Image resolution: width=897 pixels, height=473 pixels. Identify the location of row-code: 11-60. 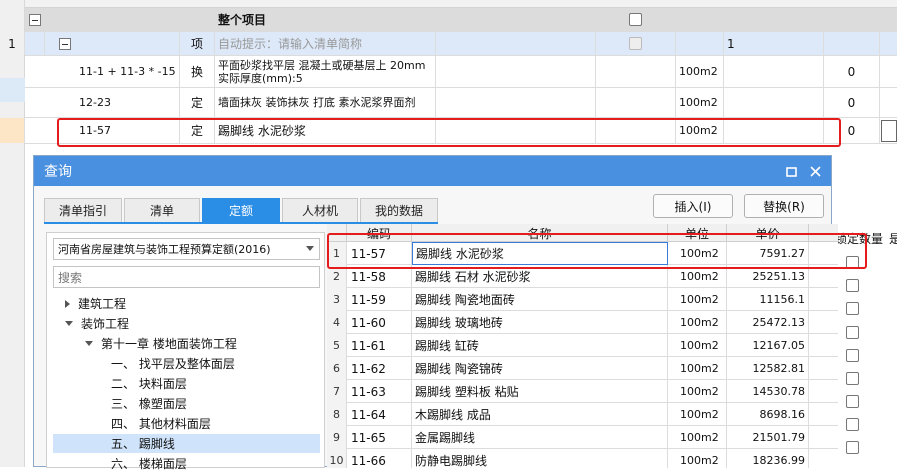
(379, 322).